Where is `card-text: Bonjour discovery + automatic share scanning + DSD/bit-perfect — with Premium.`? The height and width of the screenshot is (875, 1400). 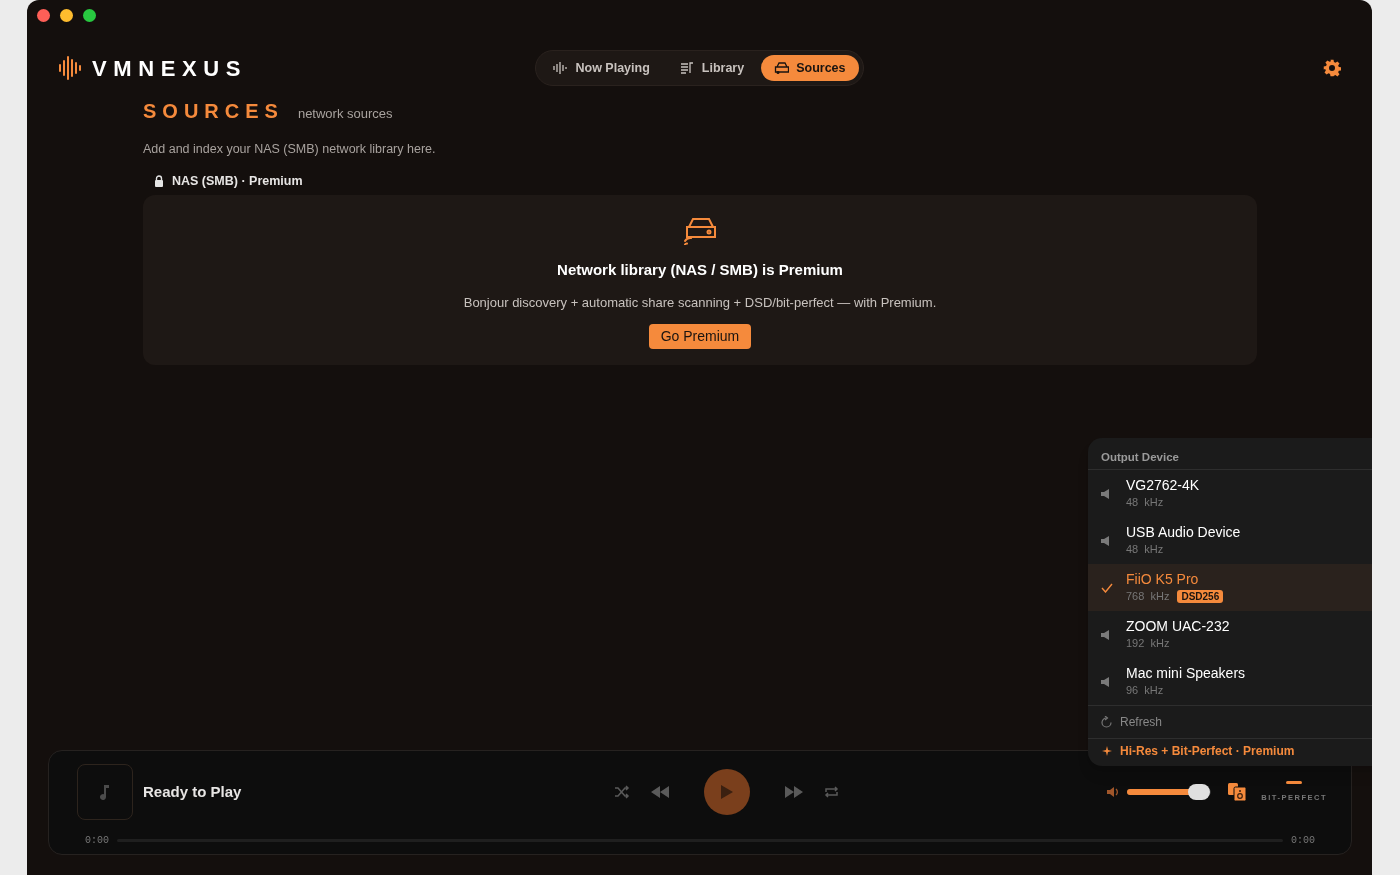
card-text: Bonjour discovery + automatic share scanning + DSD/bit-perfect — with Premium. is located at coordinates (700, 303).